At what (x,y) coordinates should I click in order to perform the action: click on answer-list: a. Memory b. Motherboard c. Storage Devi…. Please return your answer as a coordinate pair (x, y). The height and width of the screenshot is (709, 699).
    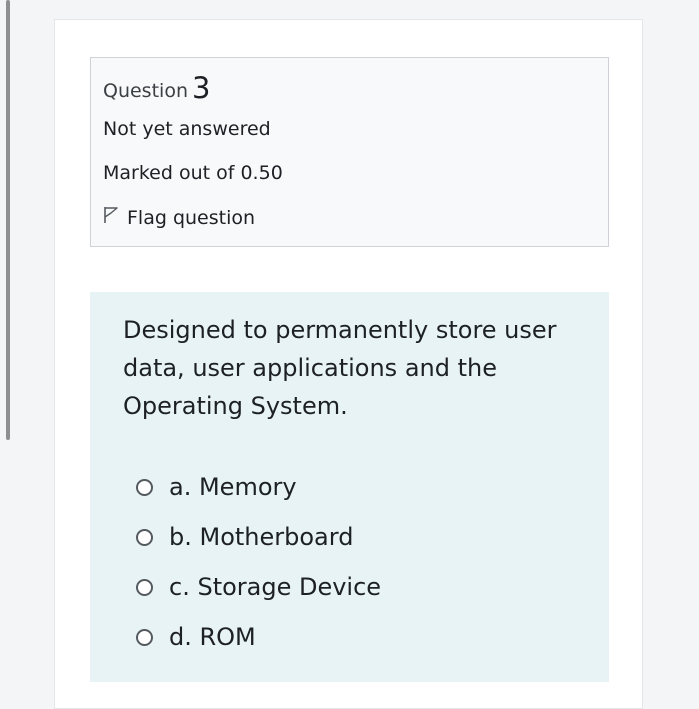
    Looking at the image, I should click on (258, 562).